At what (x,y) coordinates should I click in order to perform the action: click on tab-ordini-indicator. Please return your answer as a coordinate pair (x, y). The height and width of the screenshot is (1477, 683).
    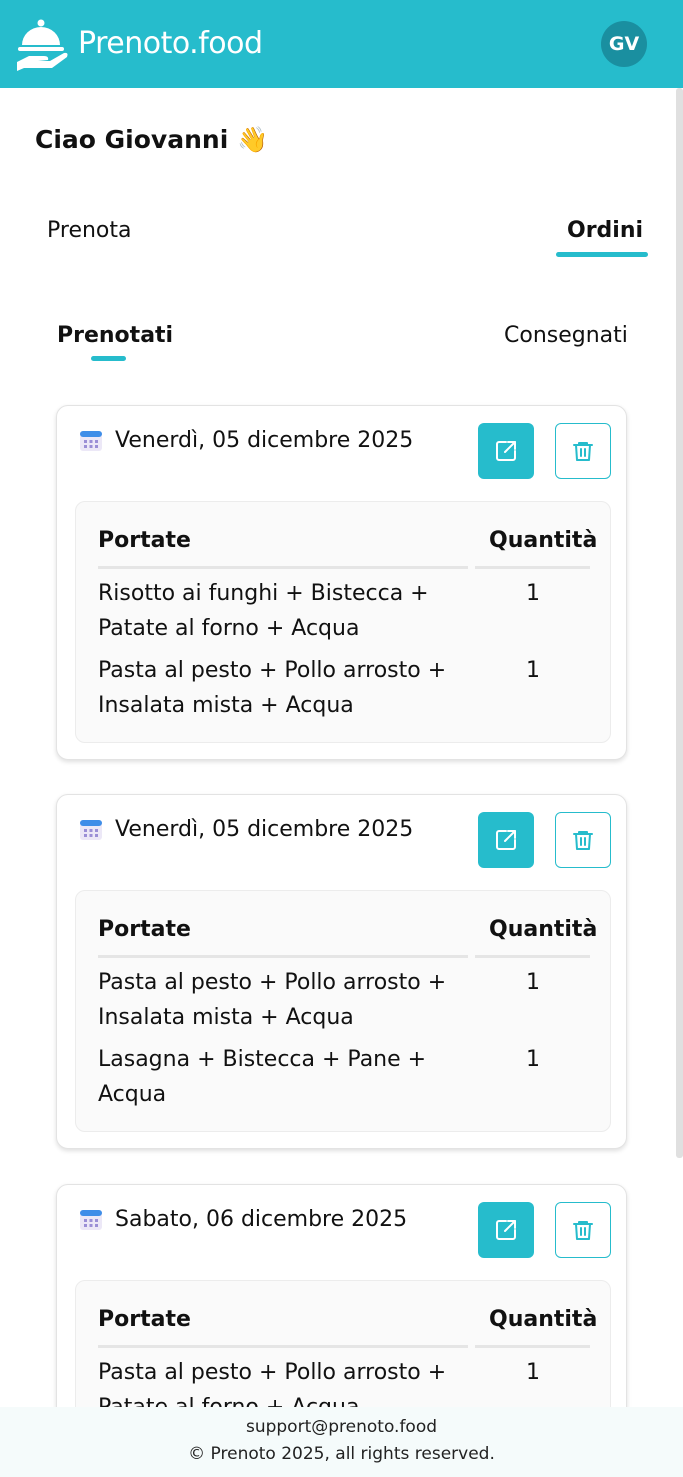
    Looking at the image, I should click on (602, 254).